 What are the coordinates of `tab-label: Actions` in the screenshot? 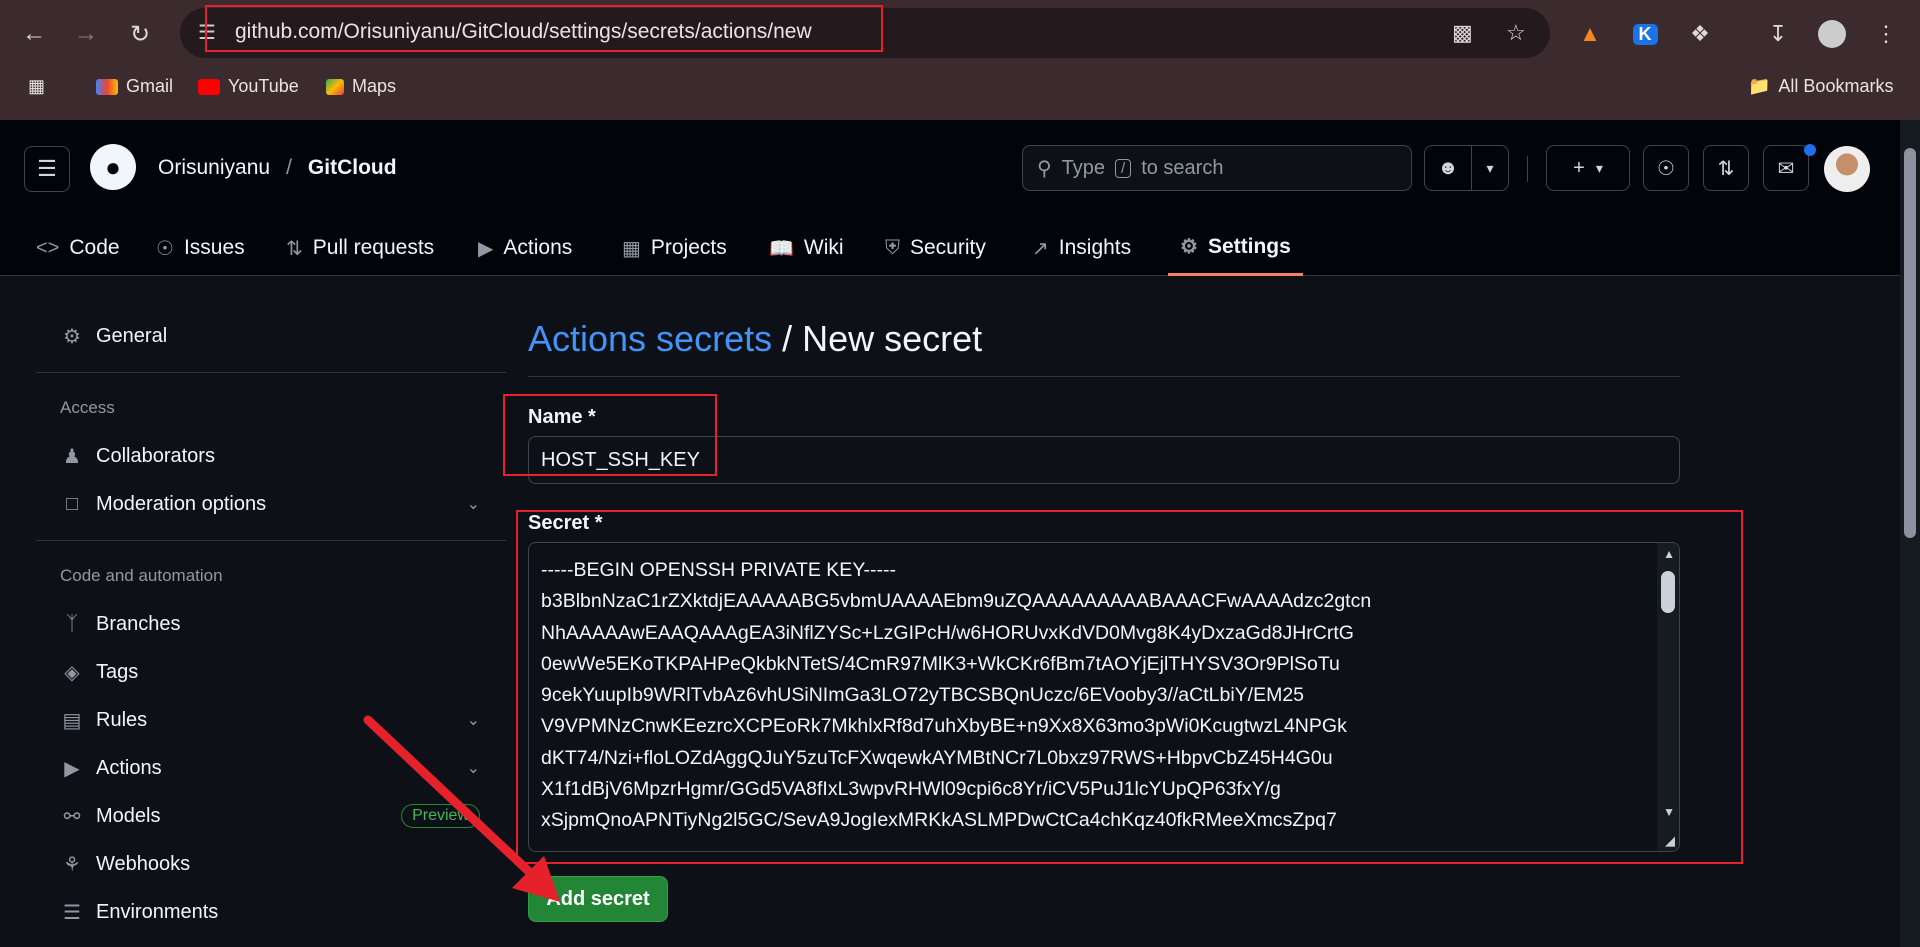 It's located at (538, 247).